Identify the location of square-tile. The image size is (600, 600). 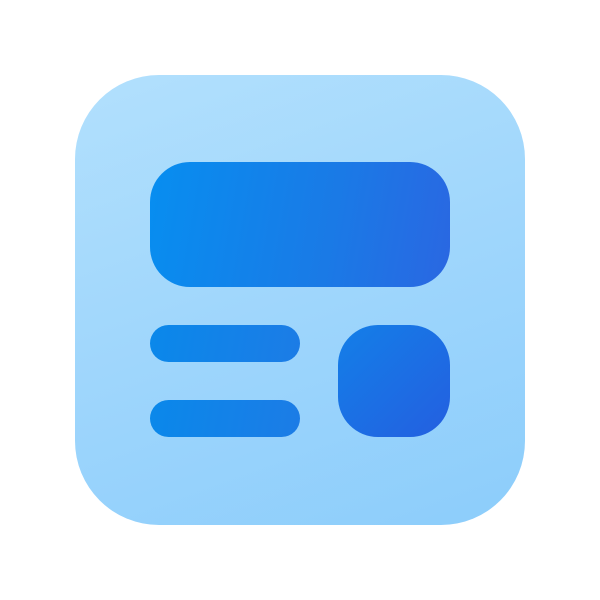
(394, 381).